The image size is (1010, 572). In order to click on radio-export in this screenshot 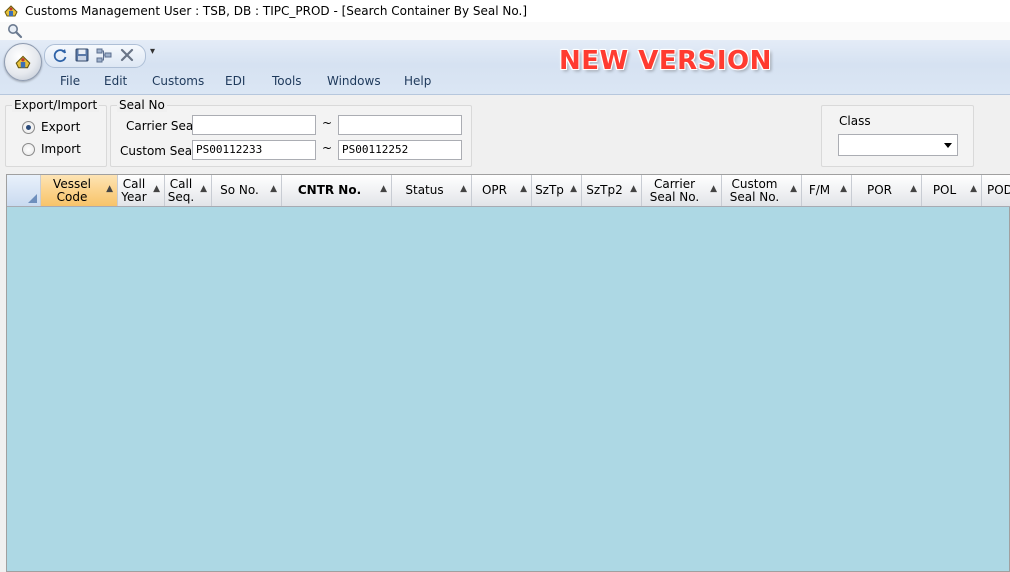, I will do `click(28, 127)`.